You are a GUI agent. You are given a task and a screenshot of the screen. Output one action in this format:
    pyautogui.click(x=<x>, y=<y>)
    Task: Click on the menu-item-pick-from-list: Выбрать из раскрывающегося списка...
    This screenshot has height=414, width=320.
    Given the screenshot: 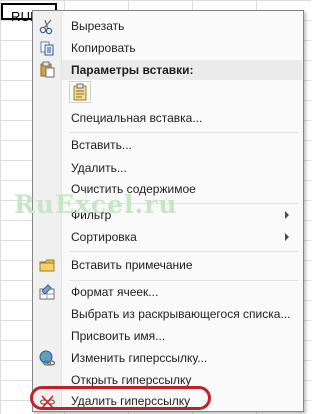 What is the action you would take?
    pyautogui.click(x=168, y=314)
    